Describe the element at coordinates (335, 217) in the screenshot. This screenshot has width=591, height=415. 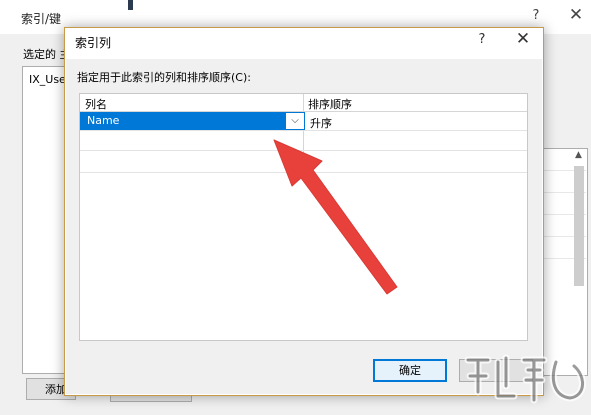
I see `arrow-shape` at that location.